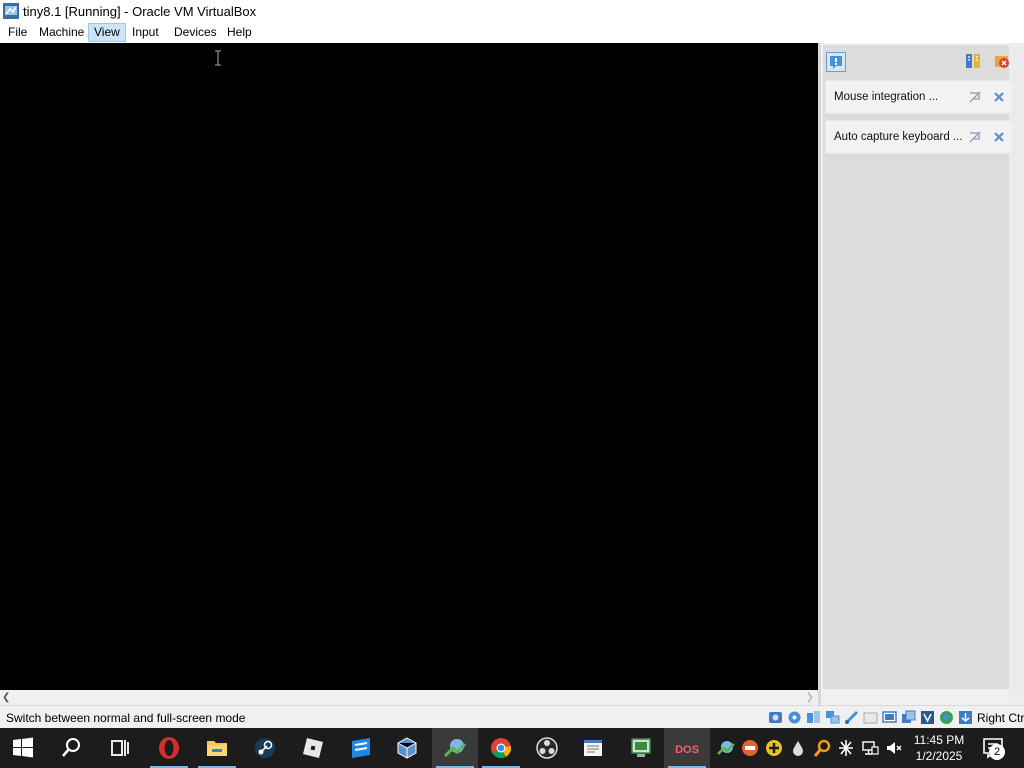  I want to click on keyboard-capture-icon, so click(965, 717).